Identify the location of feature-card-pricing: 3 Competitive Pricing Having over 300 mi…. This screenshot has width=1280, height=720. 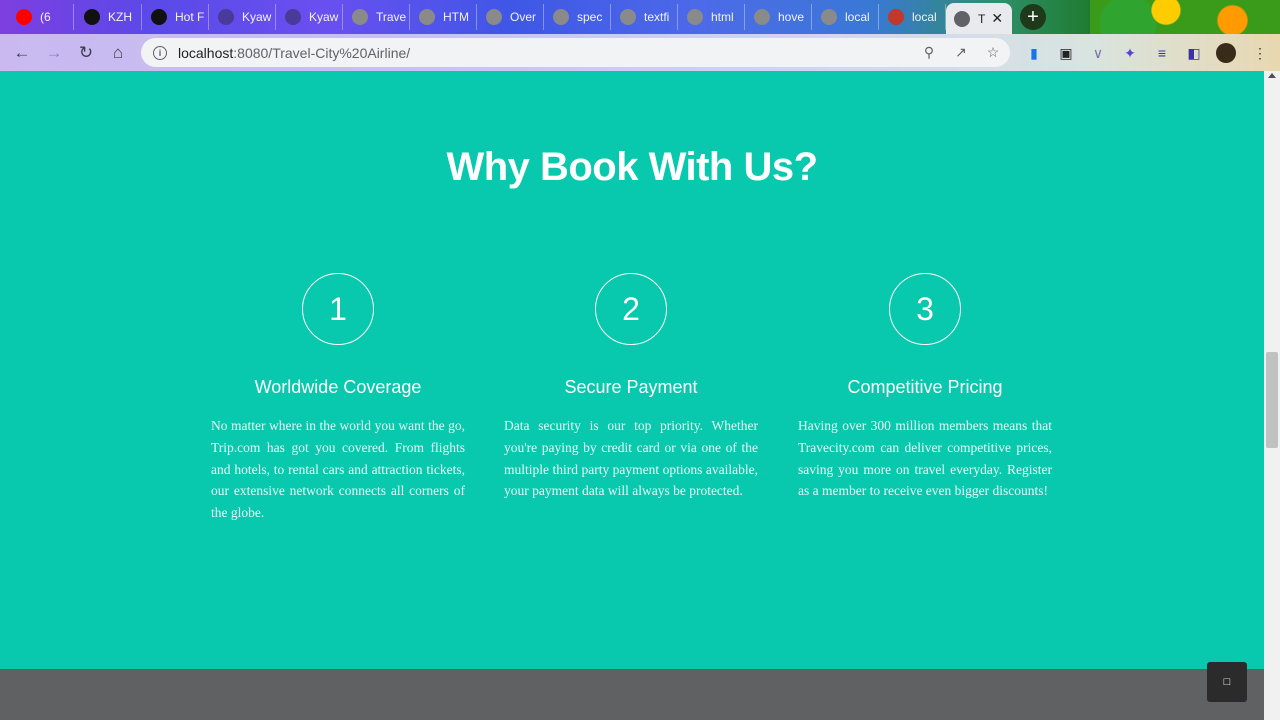
(925, 387).